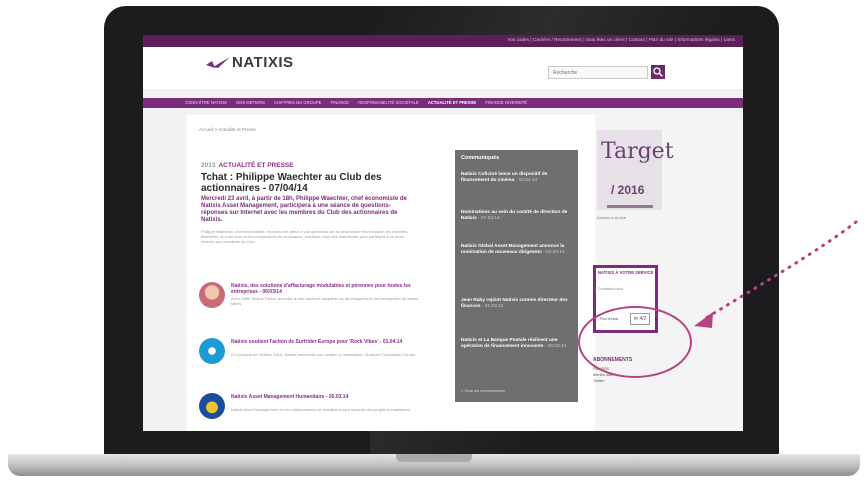  What do you see at coordinates (452, 102) in the screenshot?
I see `nav-item-actualite: ACTUALITÉ ET PRESSE` at bounding box center [452, 102].